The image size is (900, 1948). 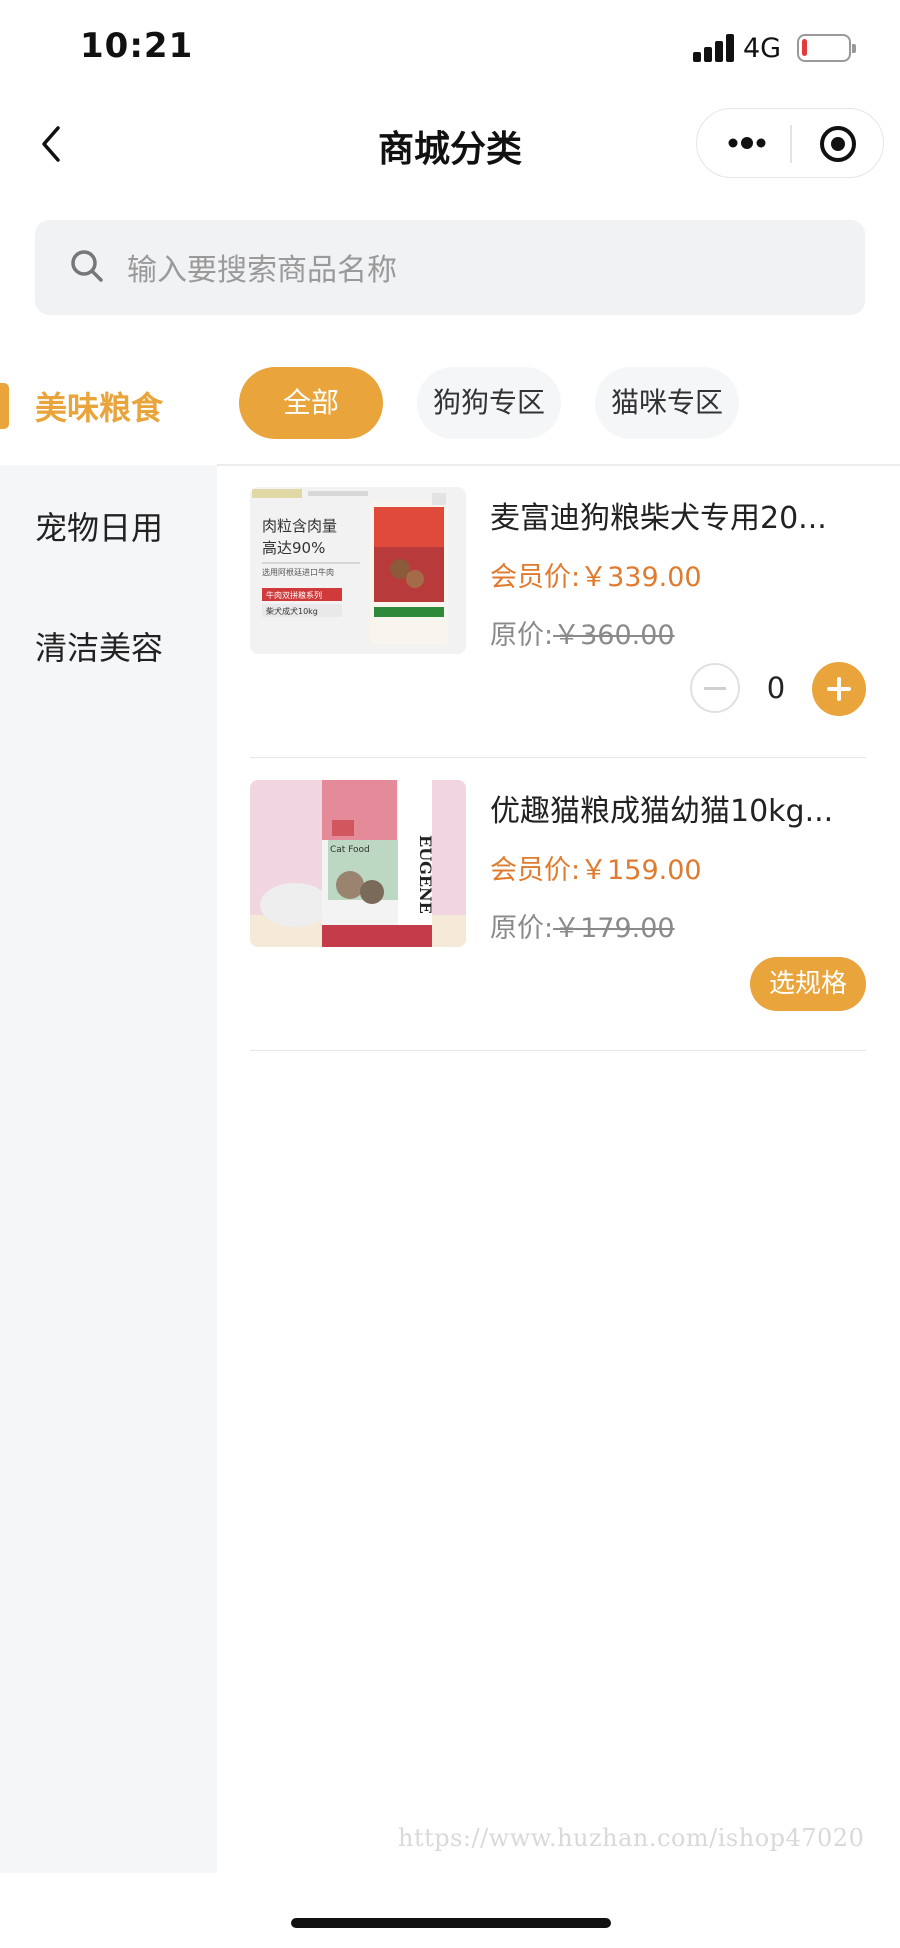 What do you see at coordinates (641, 870) in the screenshot?
I see `member-price-value: ￥159.00` at bounding box center [641, 870].